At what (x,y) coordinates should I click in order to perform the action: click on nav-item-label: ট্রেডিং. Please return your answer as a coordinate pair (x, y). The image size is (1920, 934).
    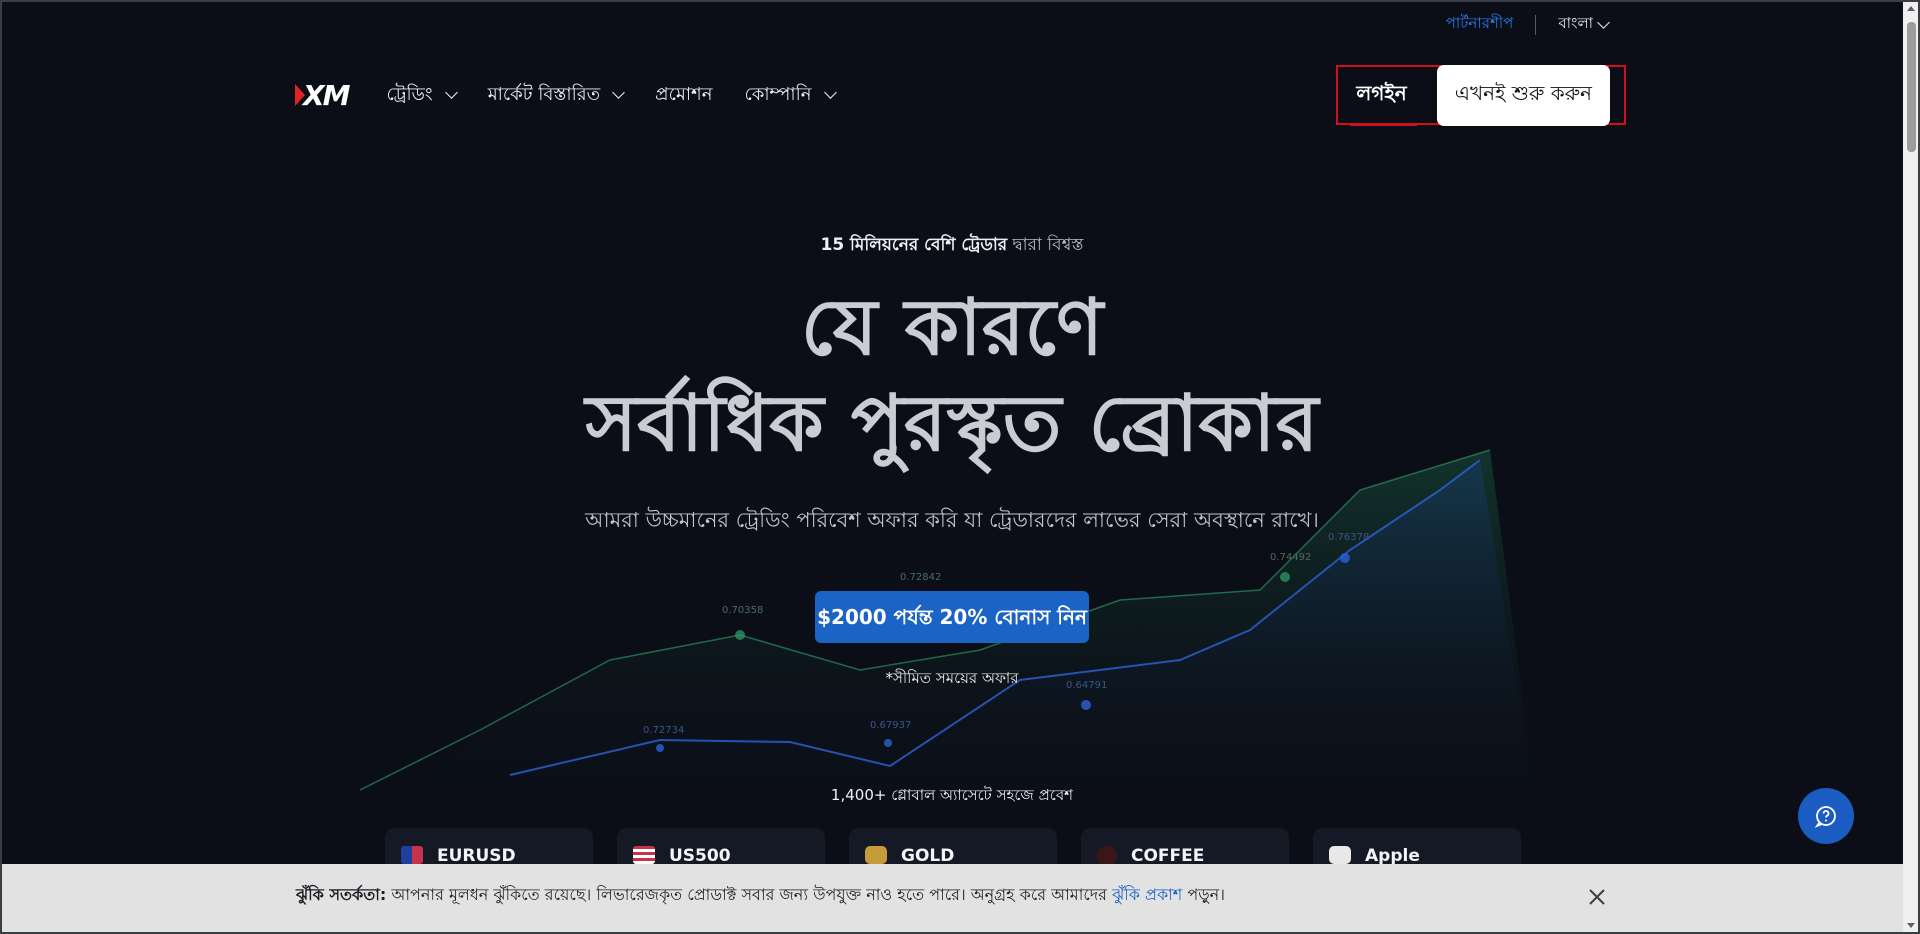
    Looking at the image, I should click on (409, 94).